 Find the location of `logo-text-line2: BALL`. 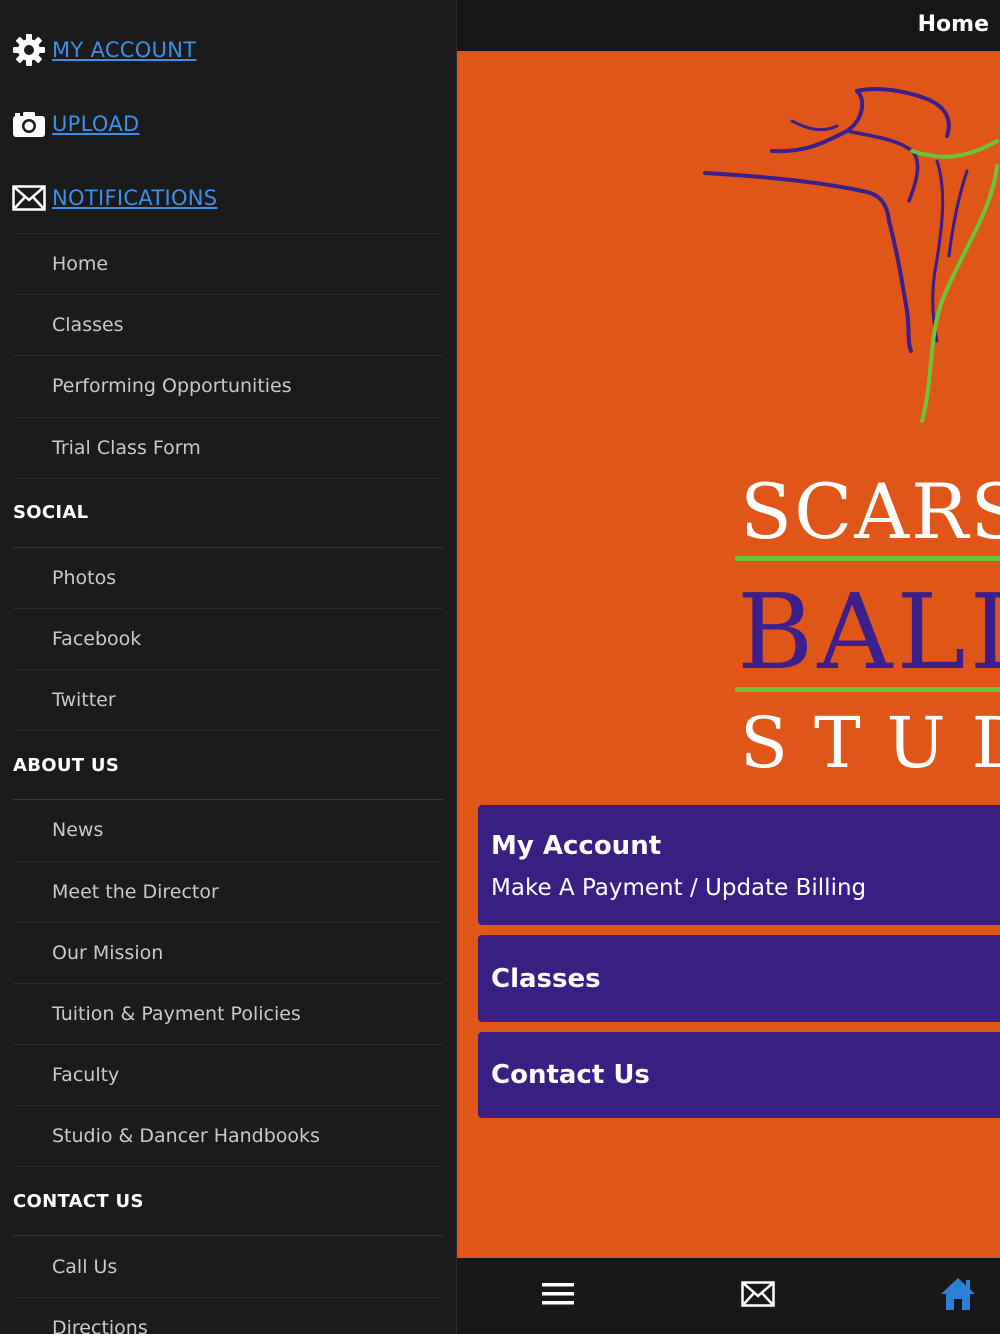

logo-text-line2: BALL is located at coordinates (868, 632).